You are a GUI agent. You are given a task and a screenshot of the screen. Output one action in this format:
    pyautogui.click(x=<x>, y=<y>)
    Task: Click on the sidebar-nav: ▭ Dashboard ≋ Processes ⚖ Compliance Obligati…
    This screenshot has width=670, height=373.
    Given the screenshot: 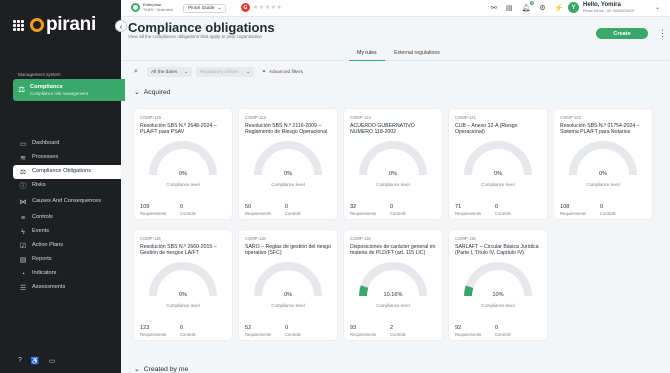 What is the action you would take?
    pyautogui.click(x=60, y=216)
    